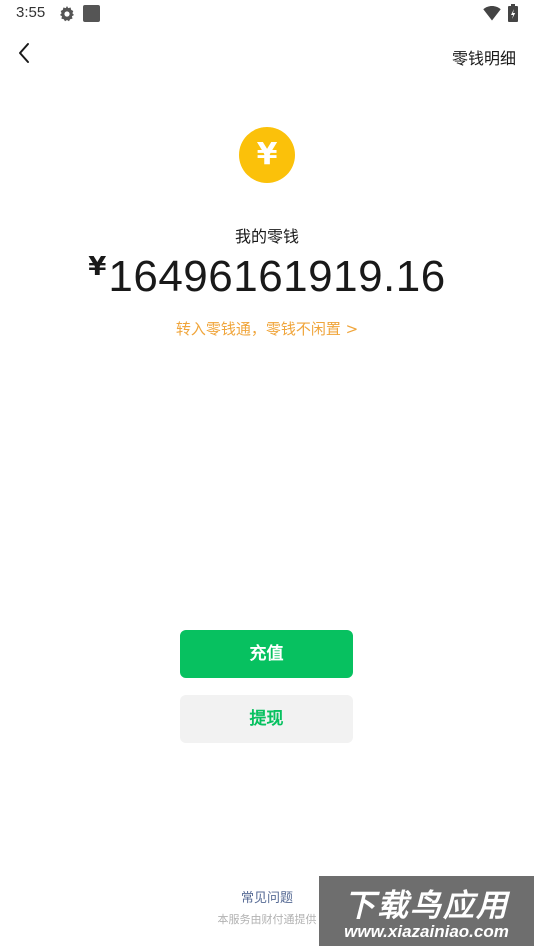 The width and height of the screenshot is (534, 950). What do you see at coordinates (91, 13) in the screenshot?
I see `square-icon` at bounding box center [91, 13].